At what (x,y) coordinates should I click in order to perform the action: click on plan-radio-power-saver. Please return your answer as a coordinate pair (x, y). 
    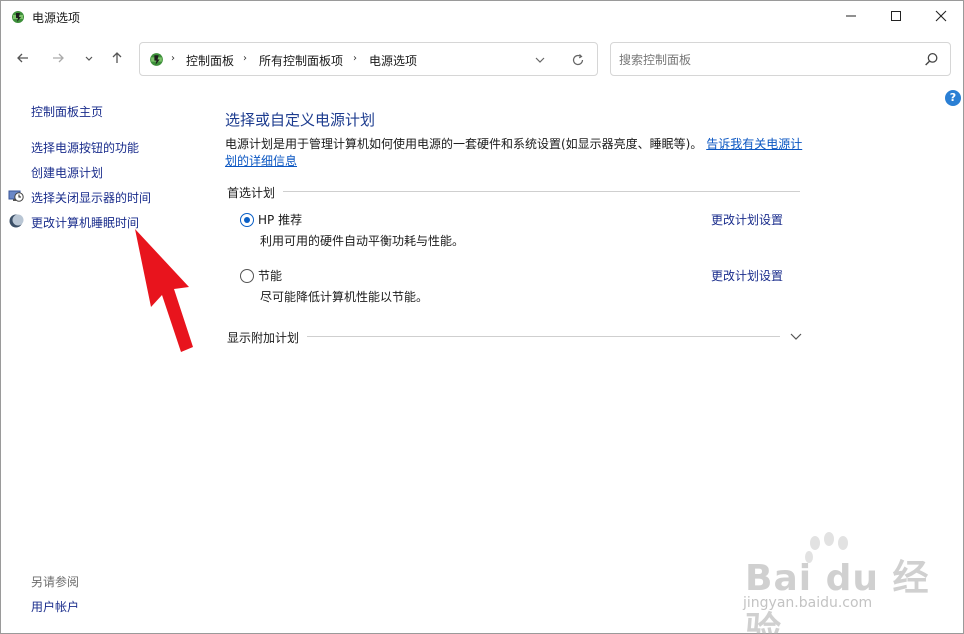
    Looking at the image, I should click on (247, 276).